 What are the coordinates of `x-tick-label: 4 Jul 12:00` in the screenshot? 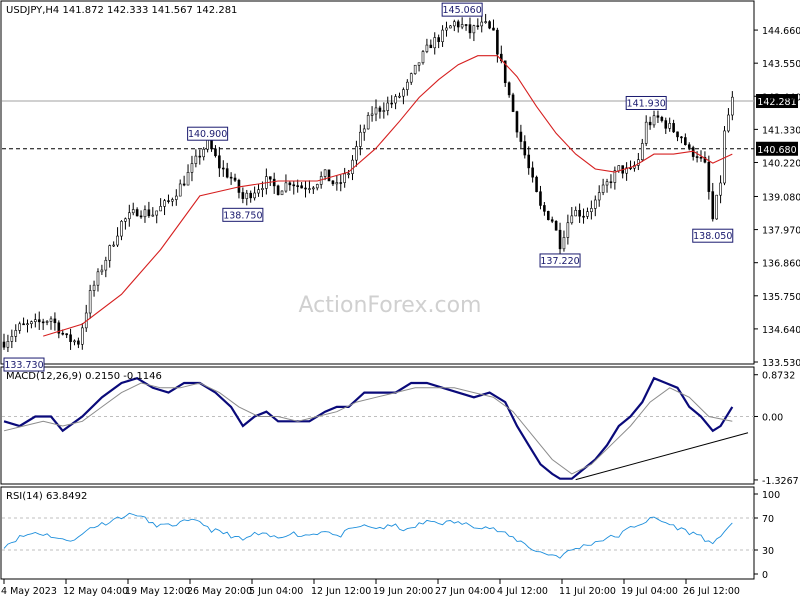 It's located at (522, 591).